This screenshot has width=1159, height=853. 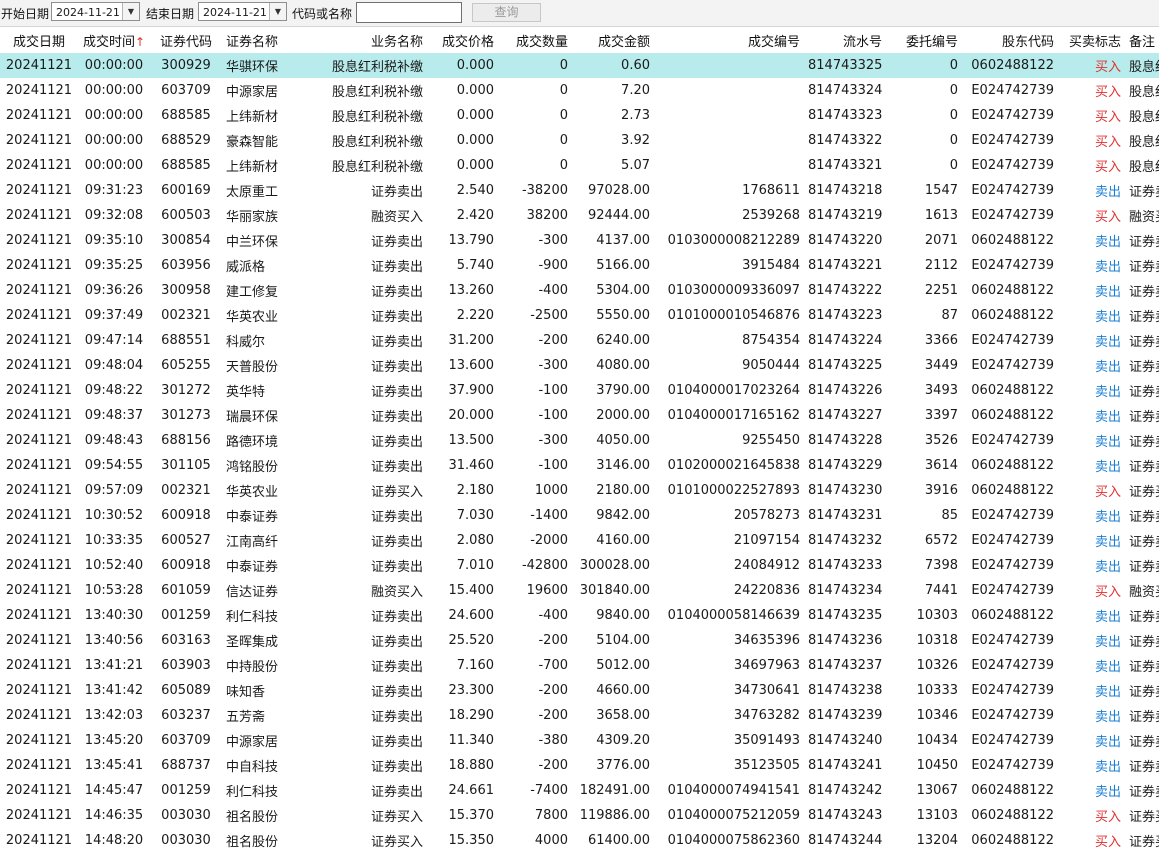 What do you see at coordinates (551, 815) in the screenshot?
I see `cell-trade-qty: 7800` at bounding box center [551, 815].